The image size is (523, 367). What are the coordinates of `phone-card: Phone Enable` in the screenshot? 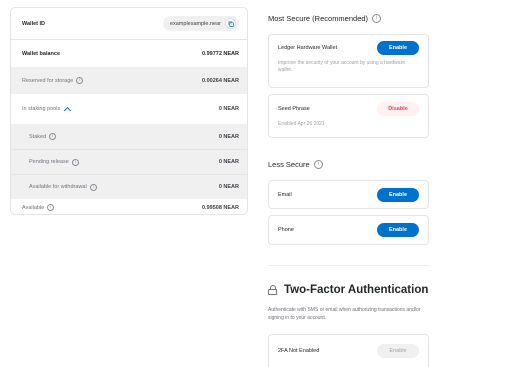 It's located at (348, 230).